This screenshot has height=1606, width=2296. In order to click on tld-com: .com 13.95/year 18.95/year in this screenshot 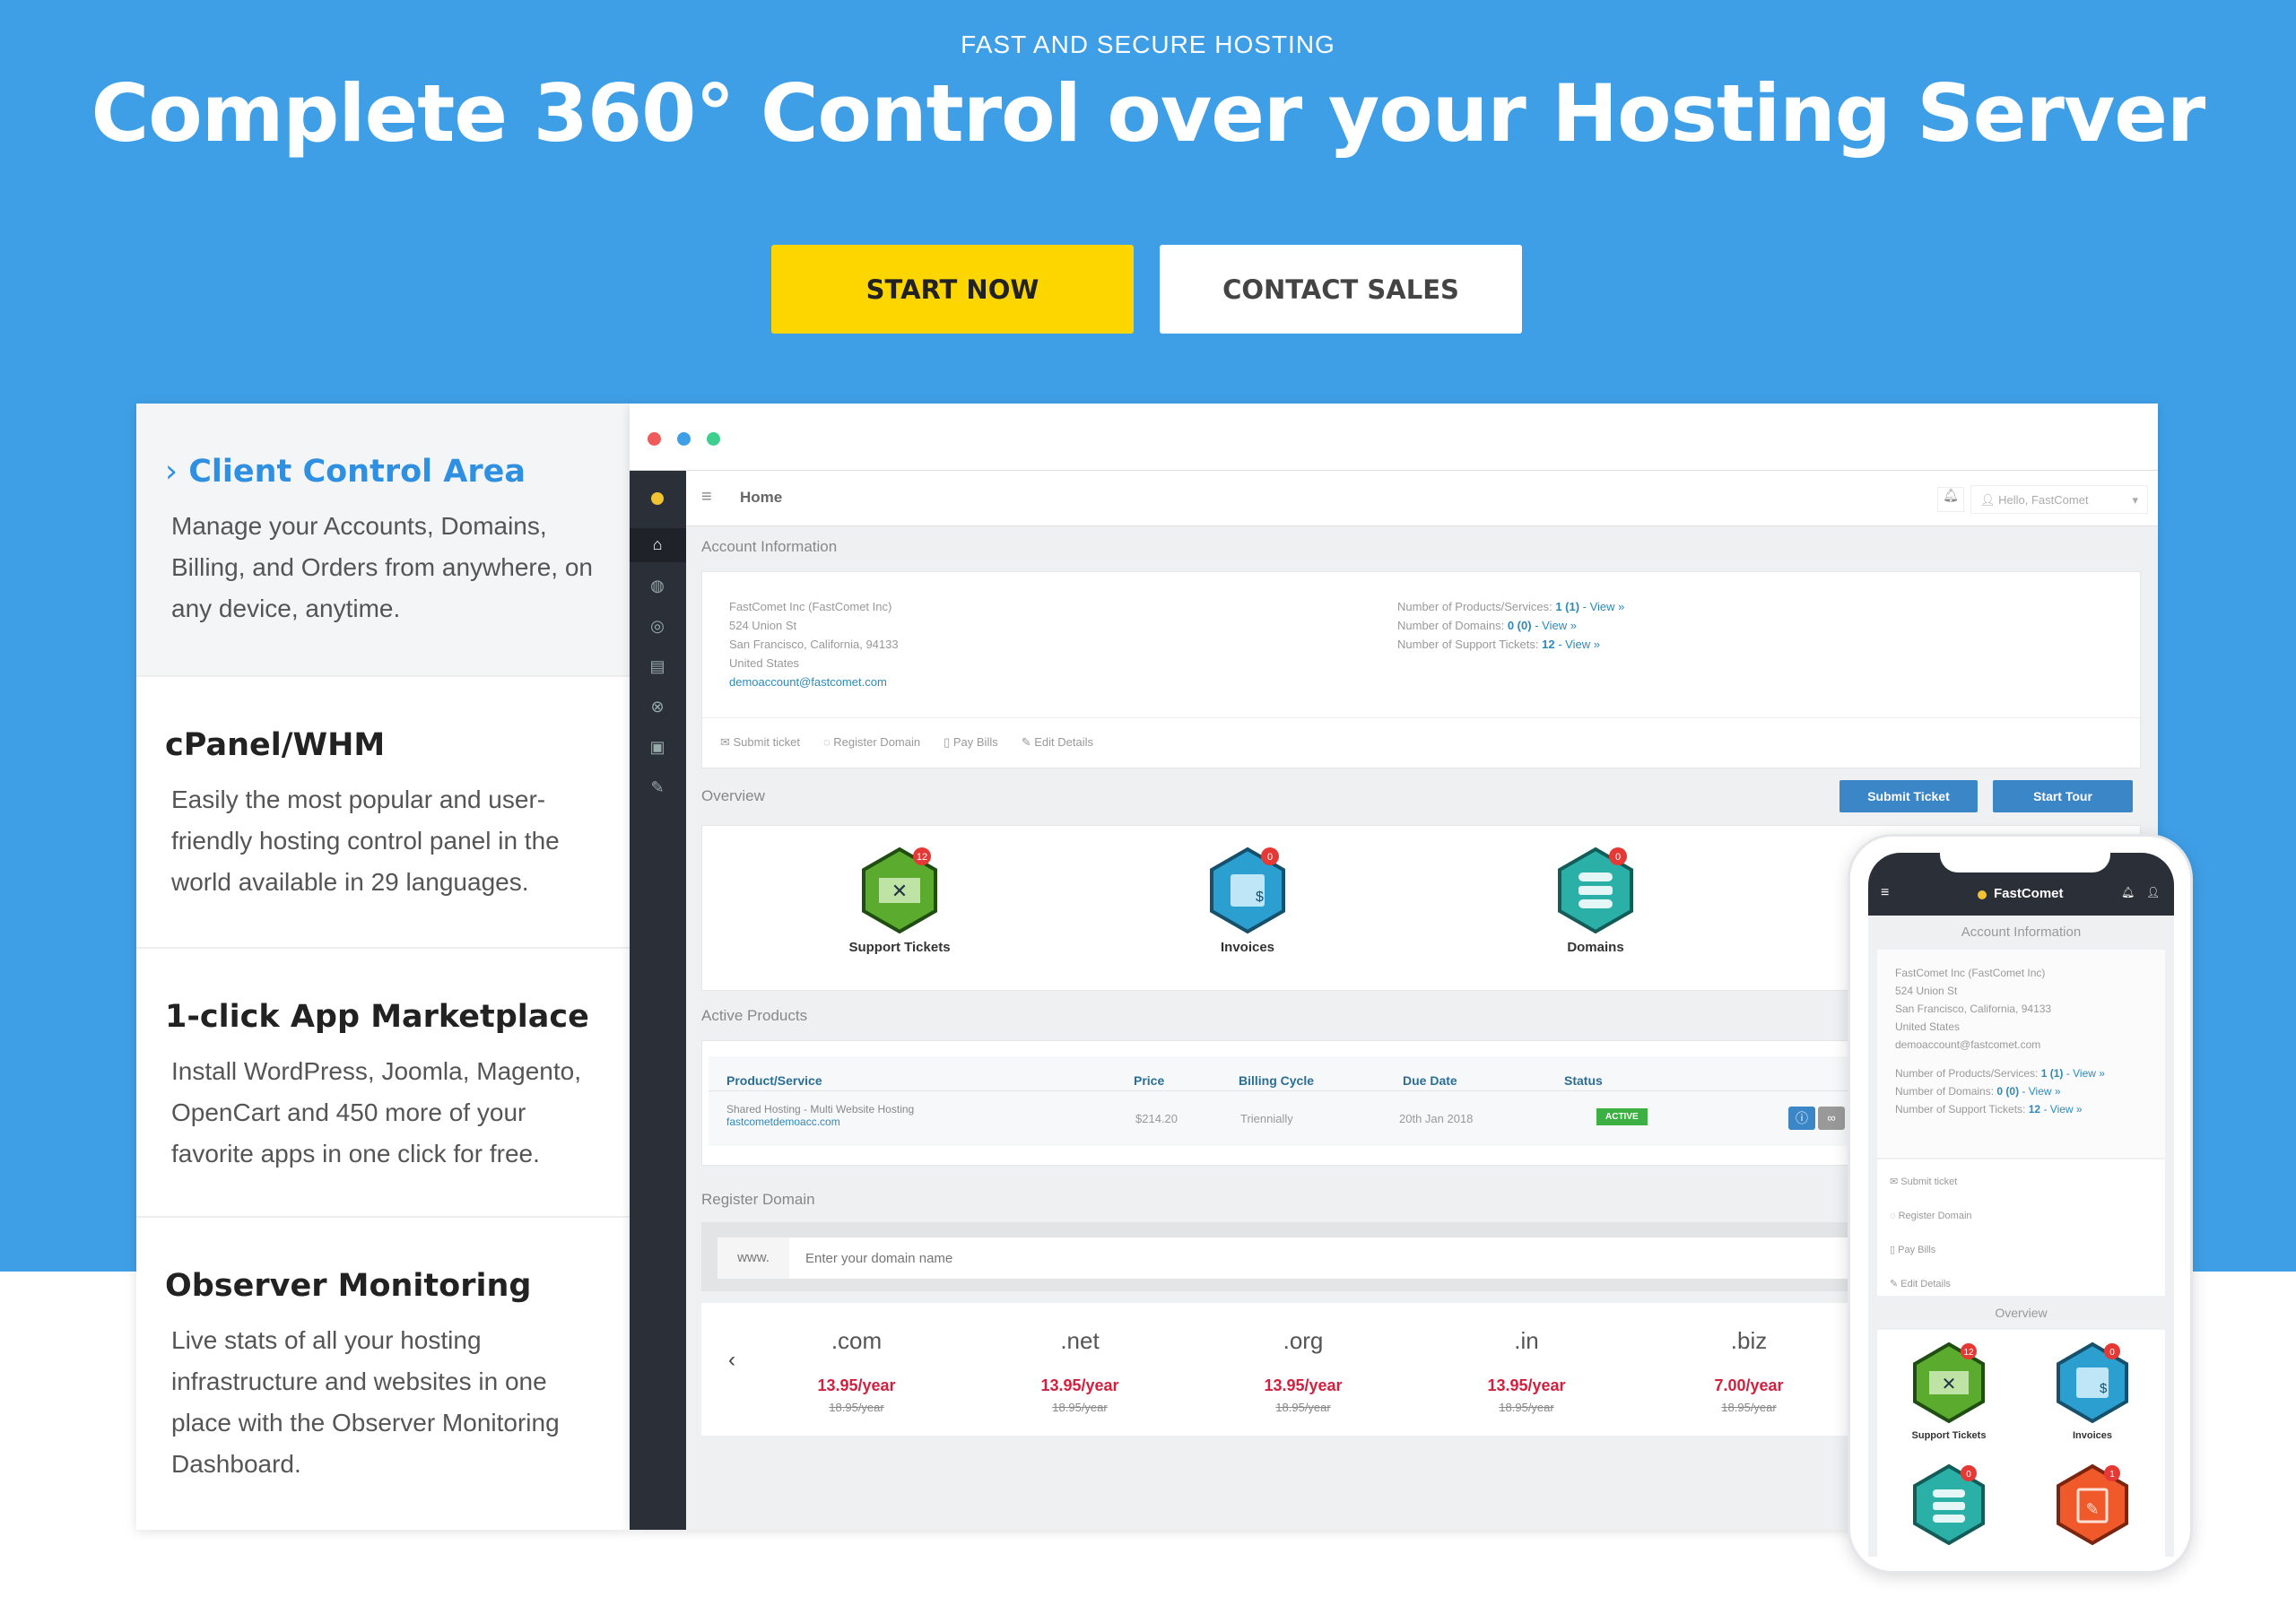, I will do `click(856, 1371)`.